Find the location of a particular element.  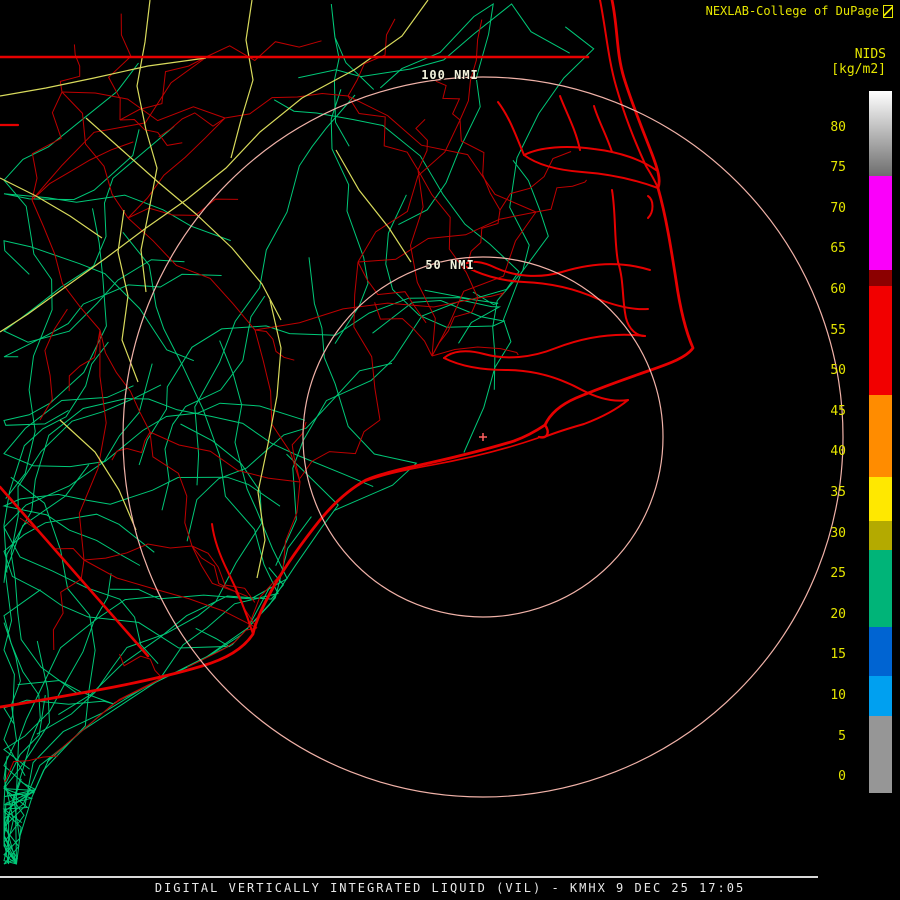

colorbar-tick: 10 is located at coordinates (838, 695).